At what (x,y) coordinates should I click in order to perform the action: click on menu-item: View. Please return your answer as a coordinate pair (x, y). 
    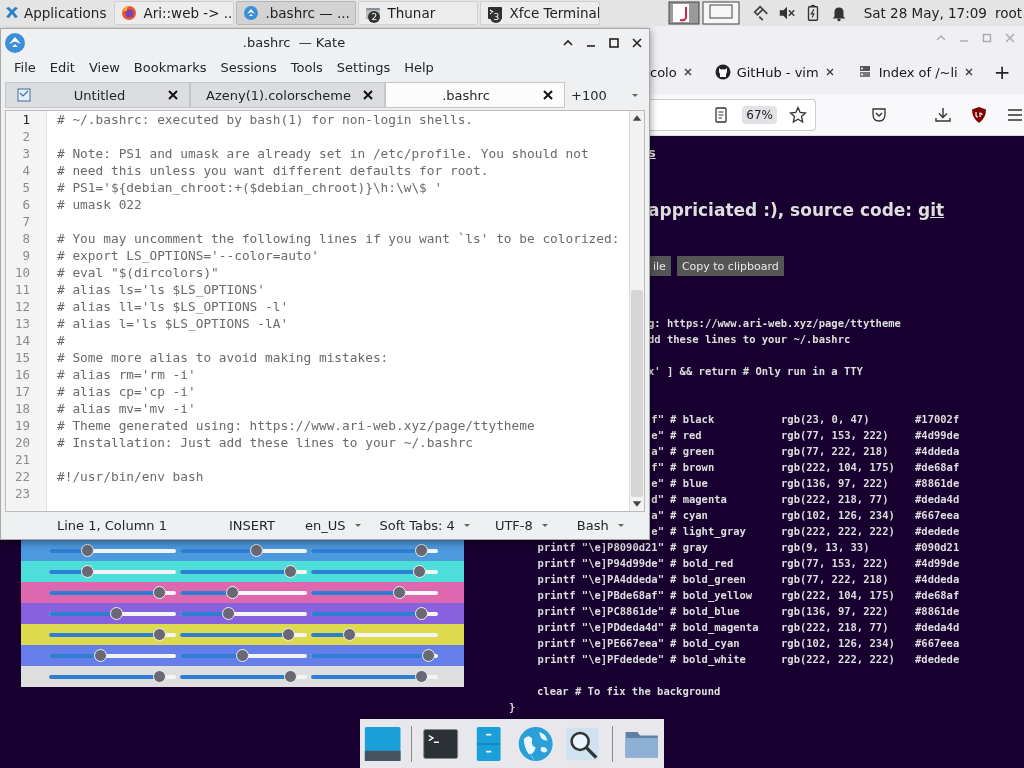
    Looking at the image, I should click on (104, 67).